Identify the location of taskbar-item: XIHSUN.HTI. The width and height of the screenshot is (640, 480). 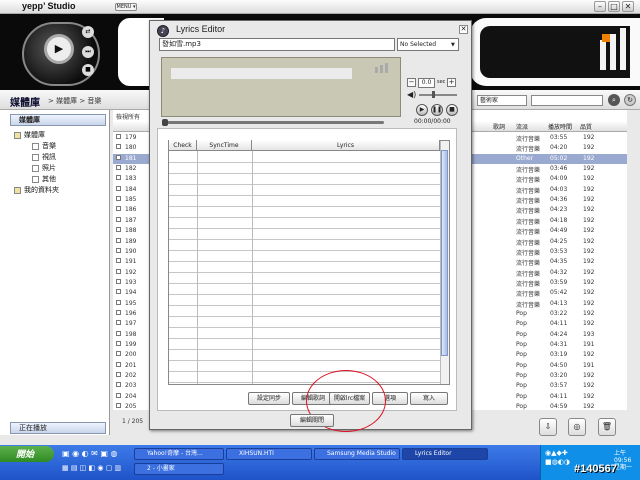
(269, 454).